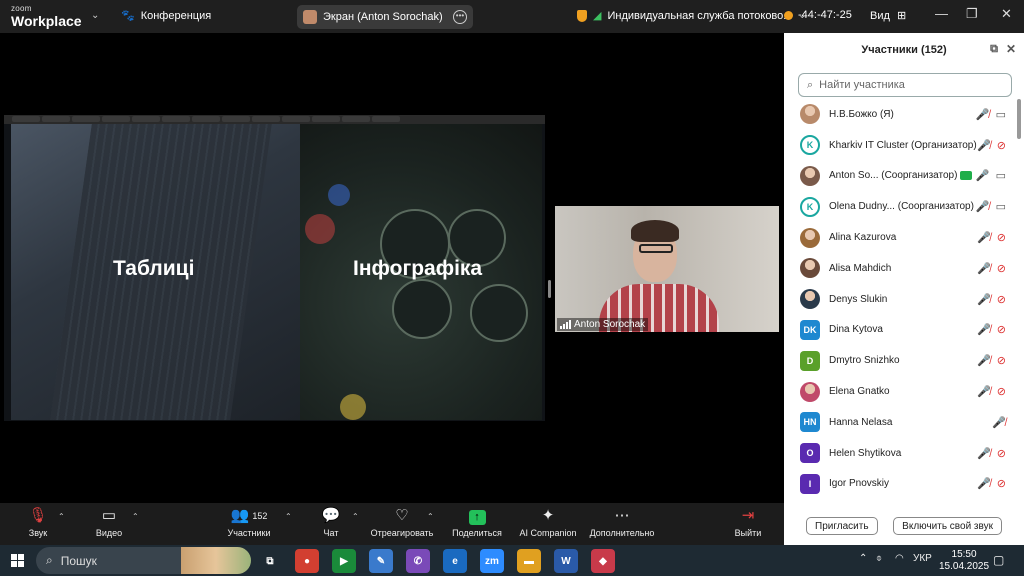 The height and width of the screenshot is (576, 1024). Describe the element at coordinates (455, 561) in the screenshot. I see `edge-app-icon: e` at that location.